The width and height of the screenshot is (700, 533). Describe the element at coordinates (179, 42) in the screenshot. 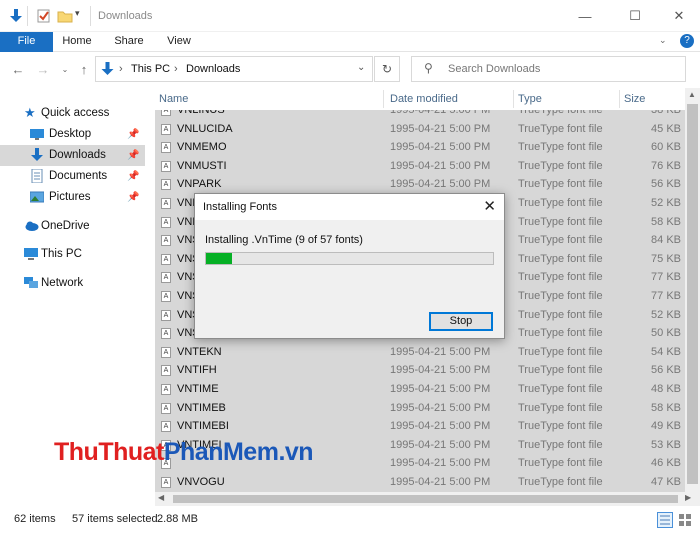

I see `tab-view: View` at that location.